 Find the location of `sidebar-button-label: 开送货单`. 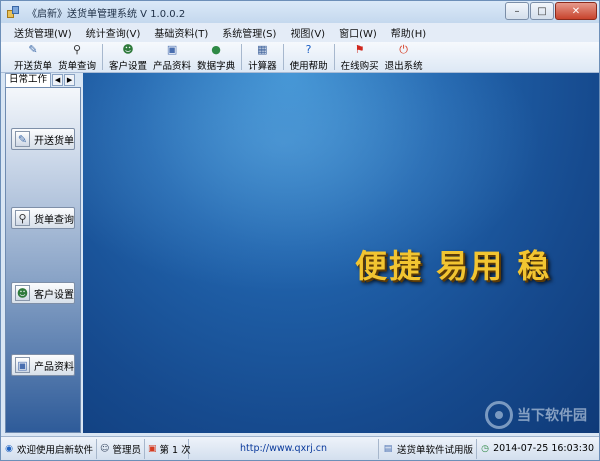

sidebar-button-label: 开送货单 is located at coordinates (54, 141).